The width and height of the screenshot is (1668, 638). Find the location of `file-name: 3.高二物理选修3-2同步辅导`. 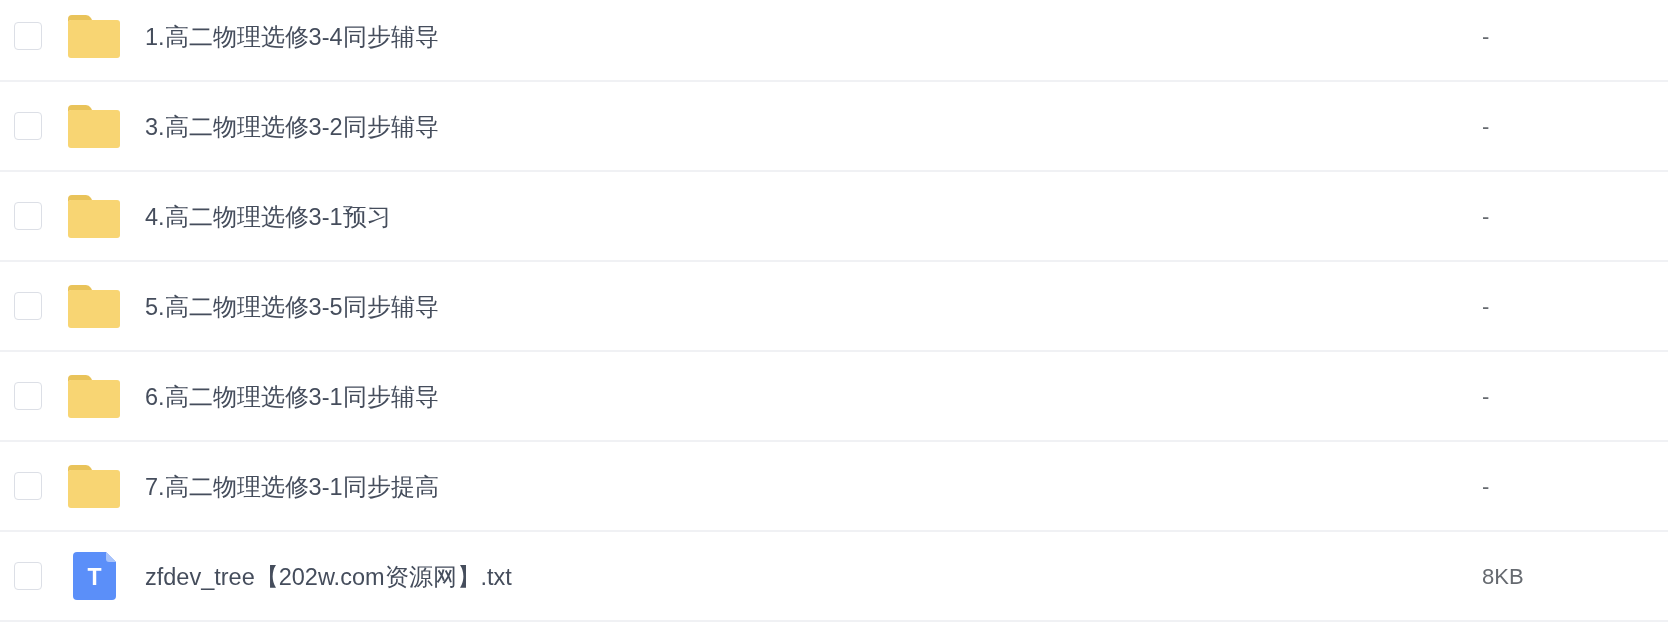

file-name: 3.高二物理选修3-2同步辅导 is located at coordinates (813, 126).